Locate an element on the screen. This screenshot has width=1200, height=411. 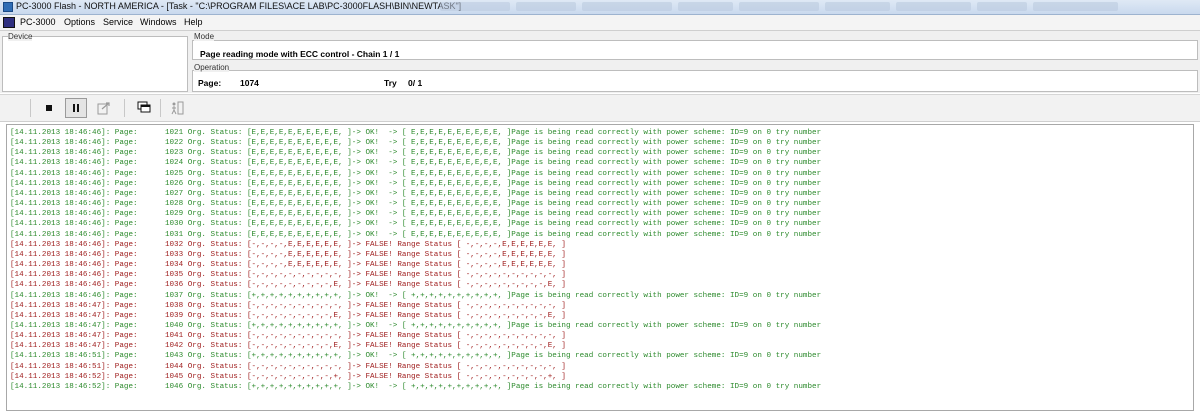
export-button is located at coordinates (104, 108).